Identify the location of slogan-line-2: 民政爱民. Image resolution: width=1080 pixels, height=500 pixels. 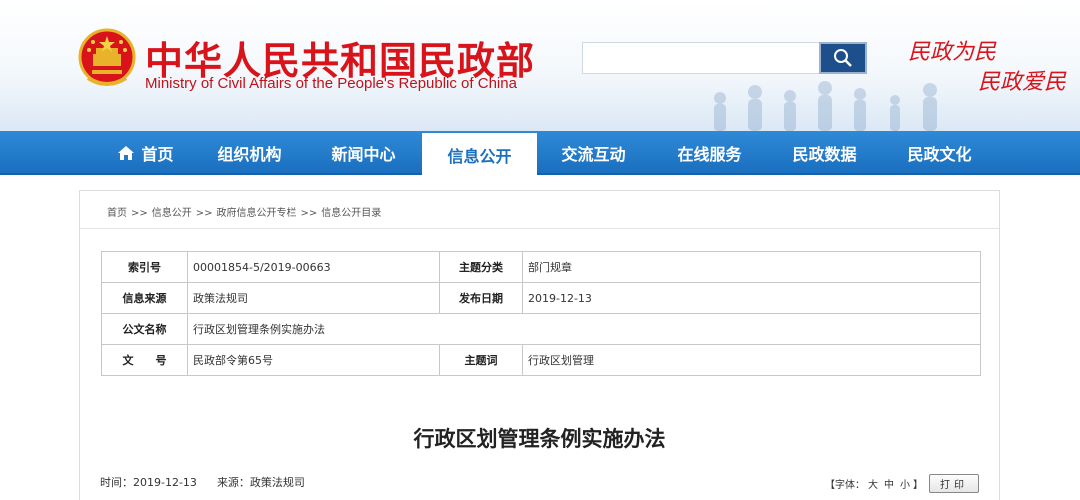
(1022, 82).